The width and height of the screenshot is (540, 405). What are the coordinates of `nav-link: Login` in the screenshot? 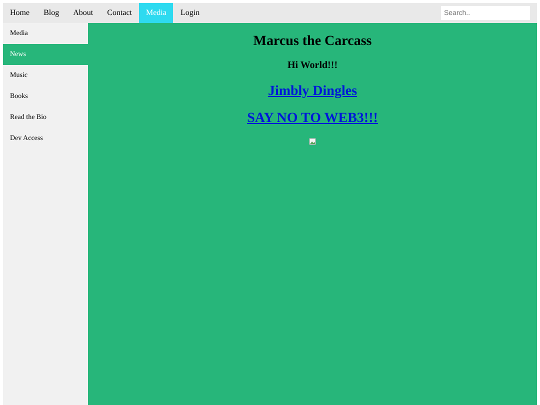 It's located at (190, 13).